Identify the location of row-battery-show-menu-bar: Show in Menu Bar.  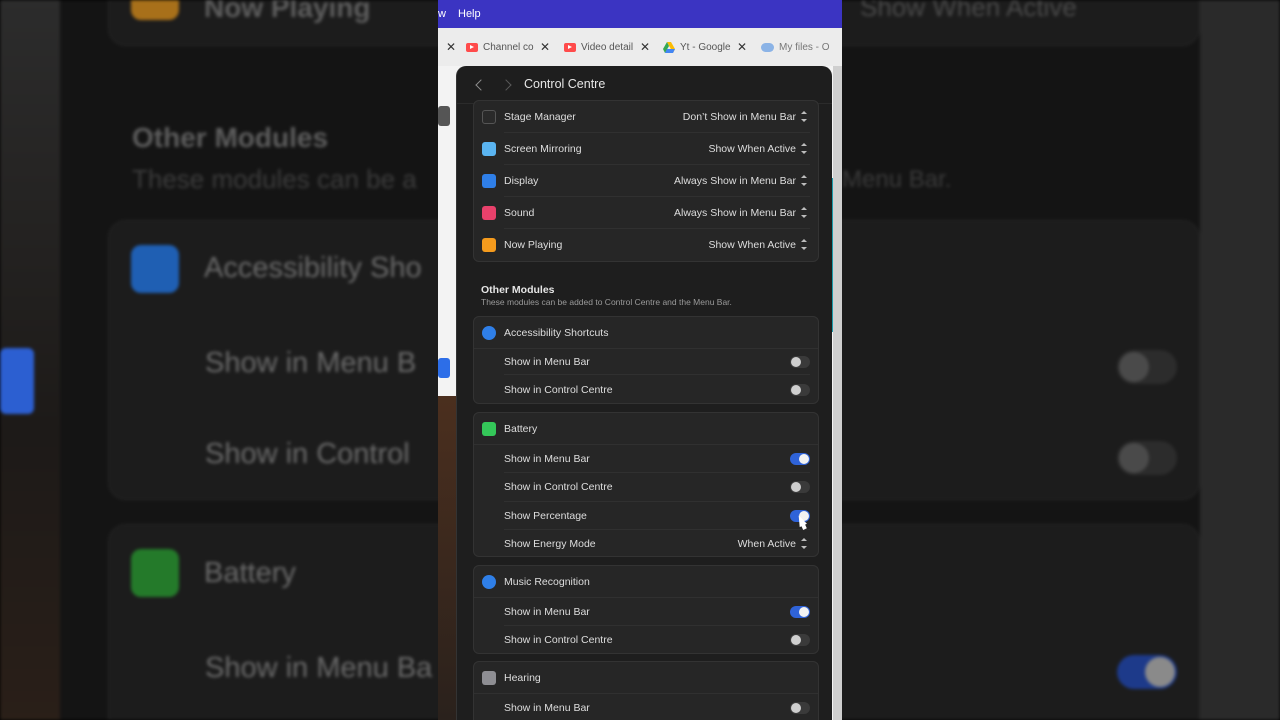
(646, 459).